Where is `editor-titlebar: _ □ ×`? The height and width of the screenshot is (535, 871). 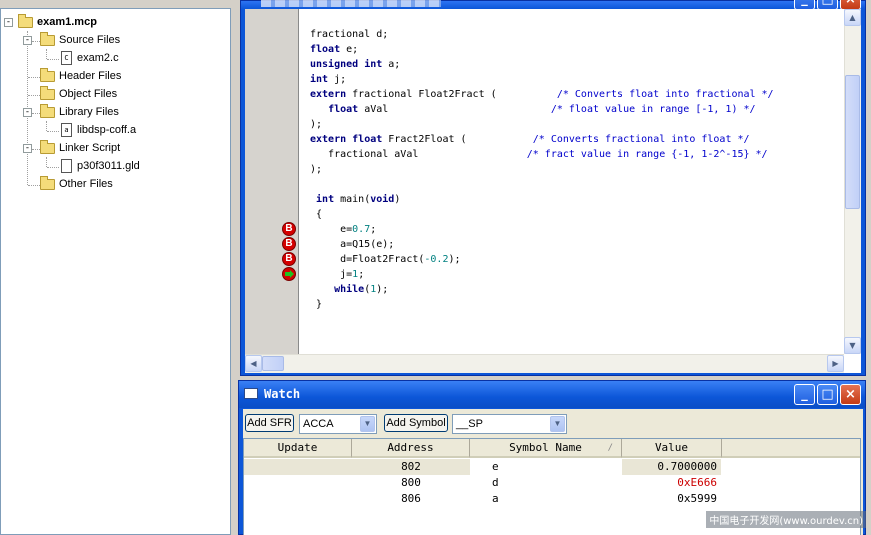 editor-titlebar: _ □ × is located at coordinates (553, 5).